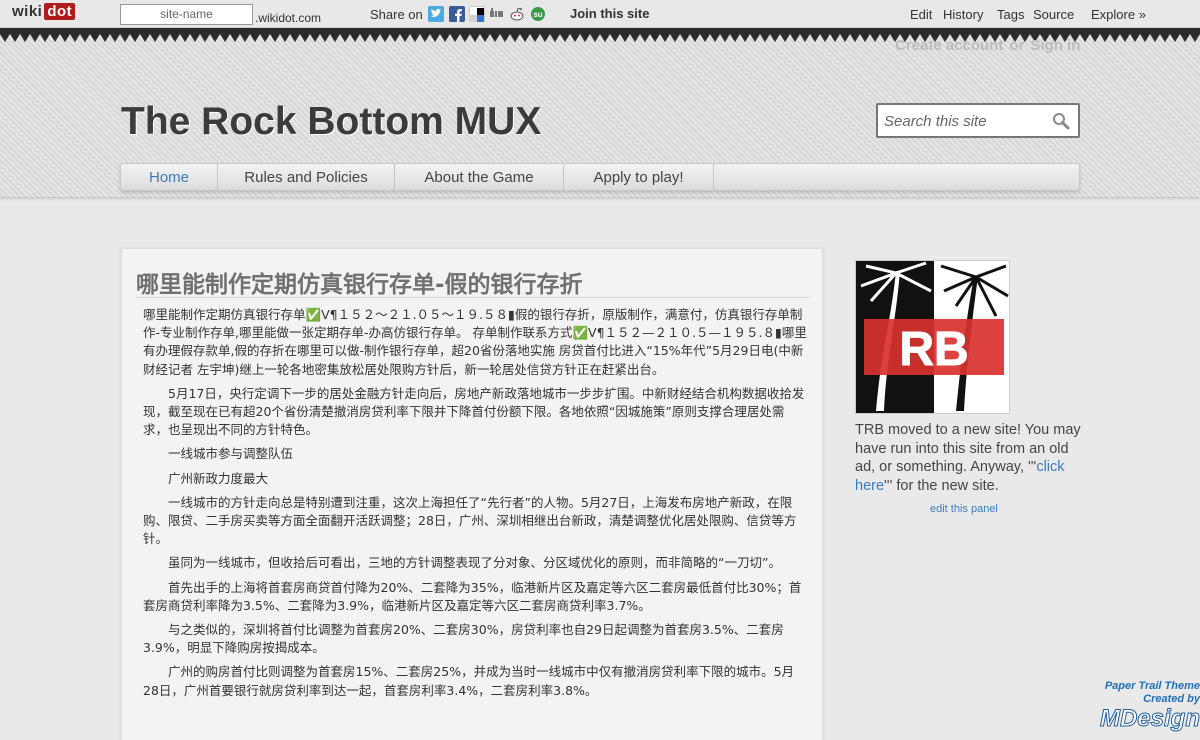  I want to click on rb-logo-text: RB, so click(933, 349).